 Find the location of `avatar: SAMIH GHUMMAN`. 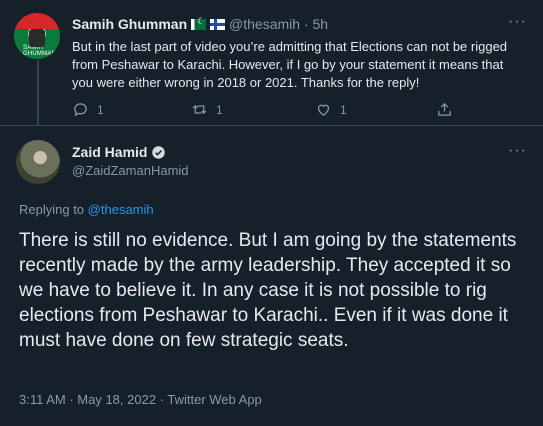

avatar: SAMIH GHUMMAN is located at coordinates (37, 36).